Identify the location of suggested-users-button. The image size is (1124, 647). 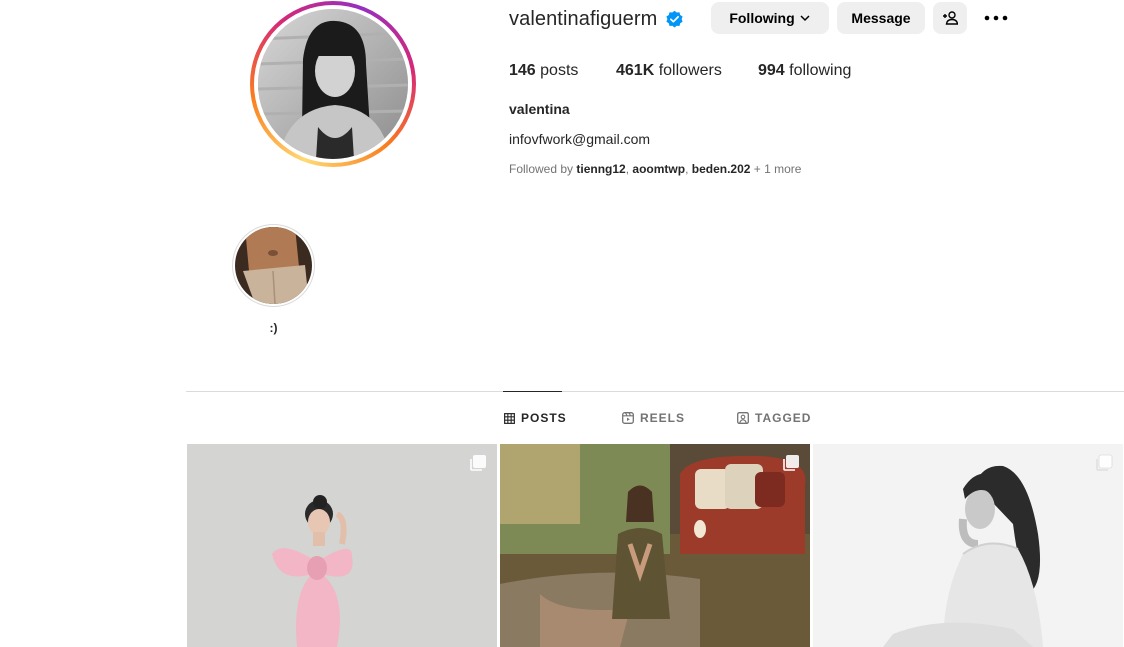
(950, 18).